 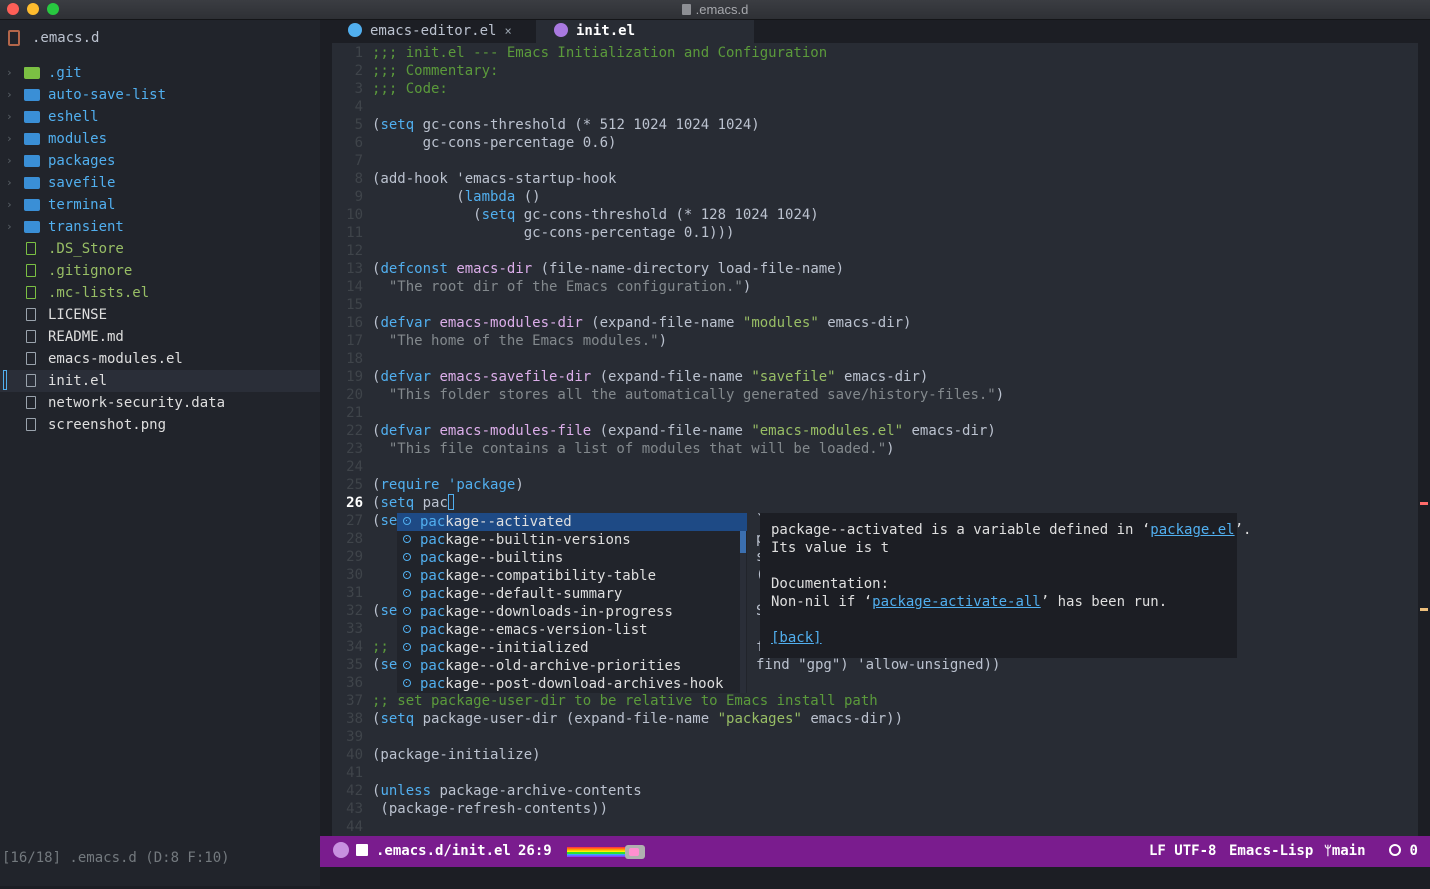 What do you see at coordinates (875, 737) in the screenshot?
I see `code-line: 39` at bounding box center [875, 737].